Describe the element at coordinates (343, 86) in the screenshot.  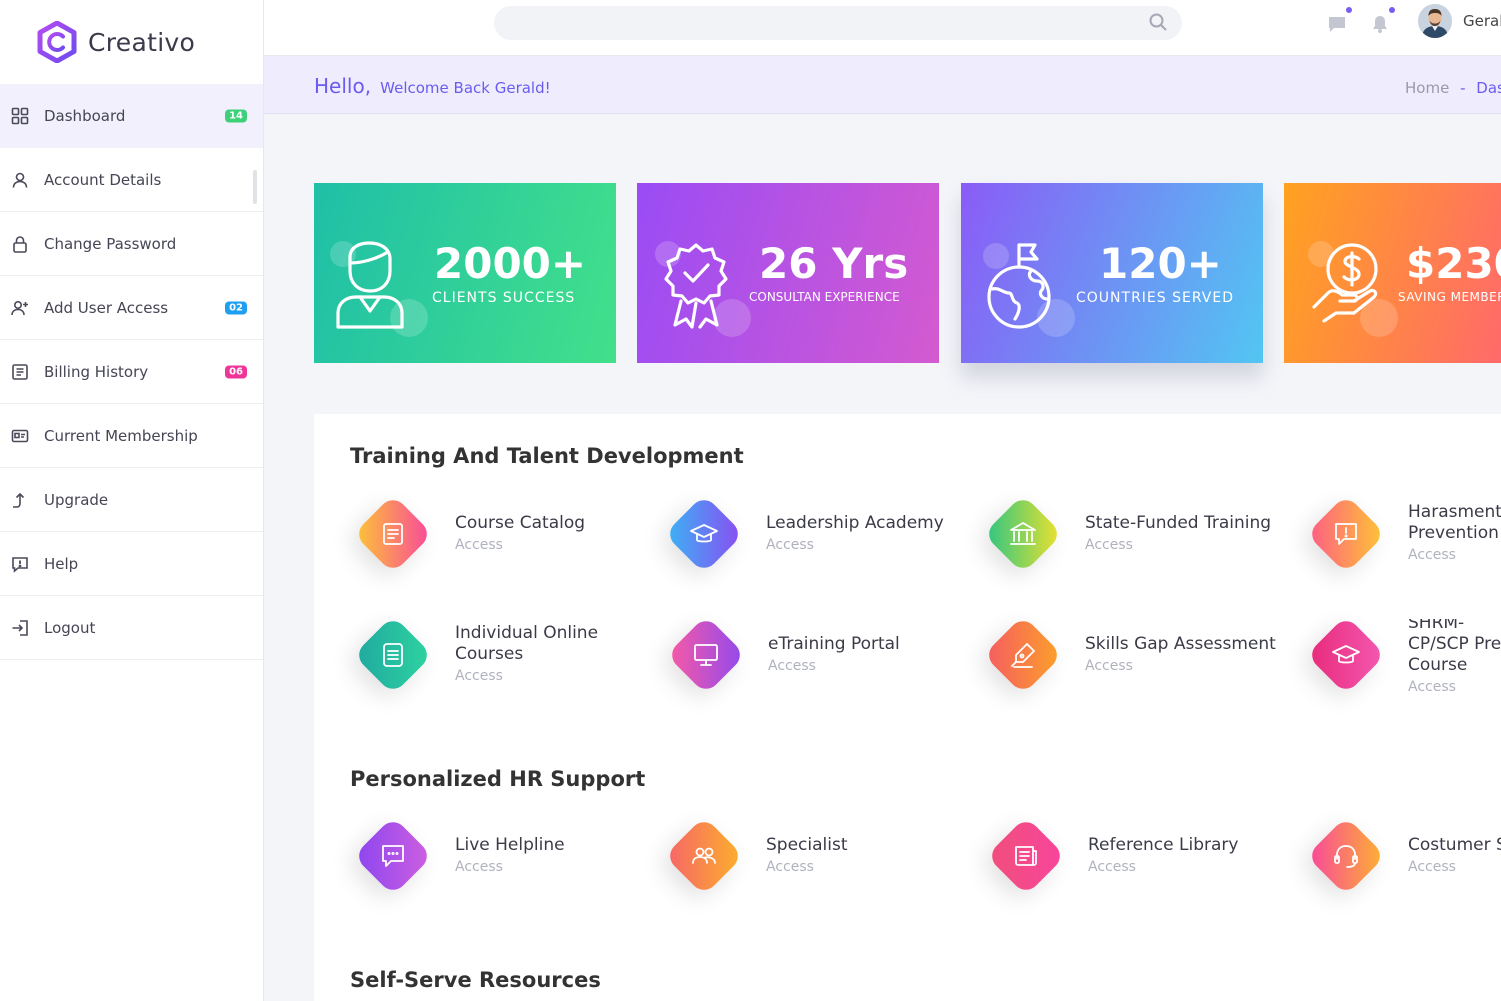
I see `hello-text: Hello,` at that location.